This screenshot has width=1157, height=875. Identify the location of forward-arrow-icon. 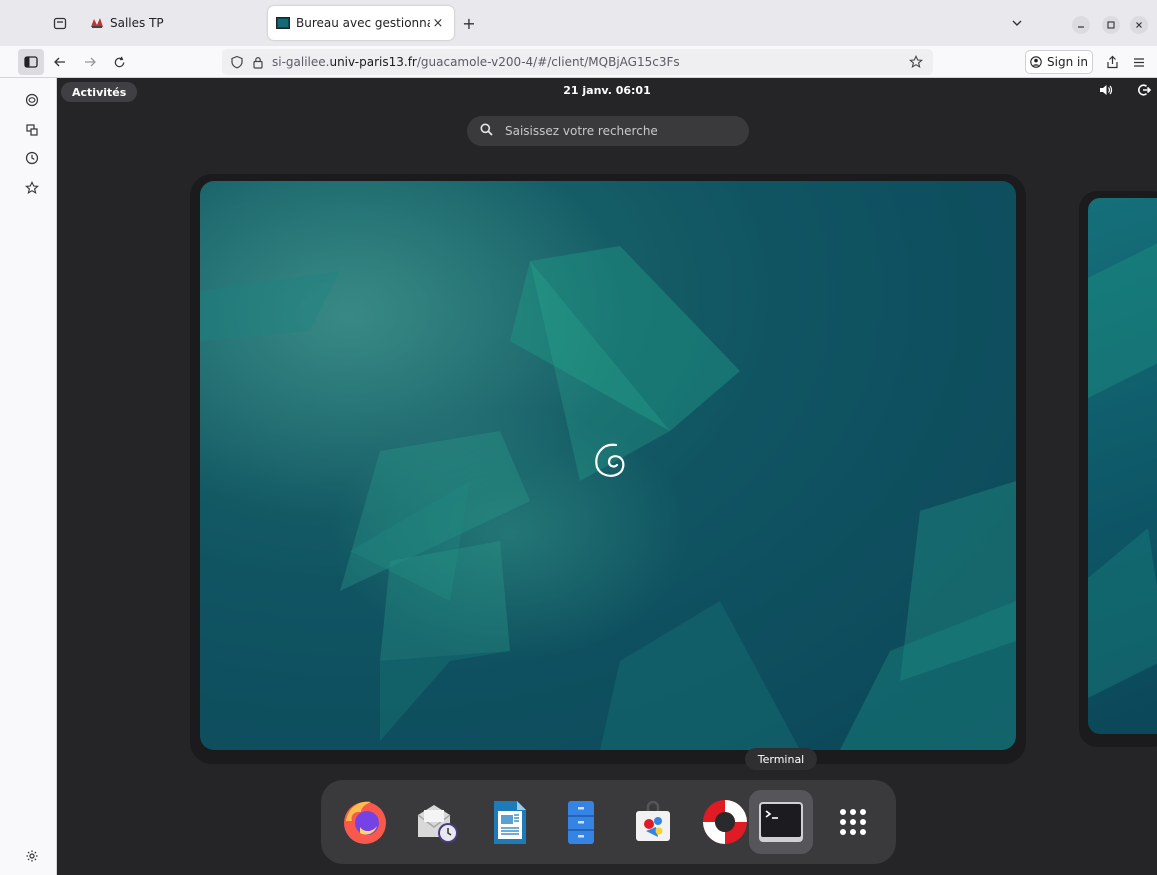
(90, 62).